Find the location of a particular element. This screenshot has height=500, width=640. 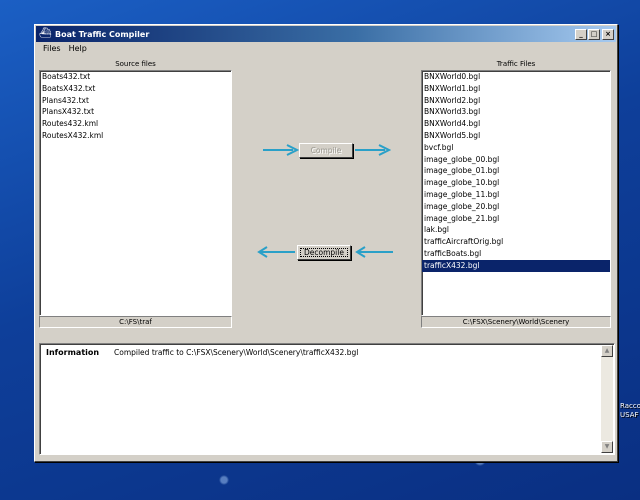

menu-bar: Files Help is located at coordinates (326, 49).